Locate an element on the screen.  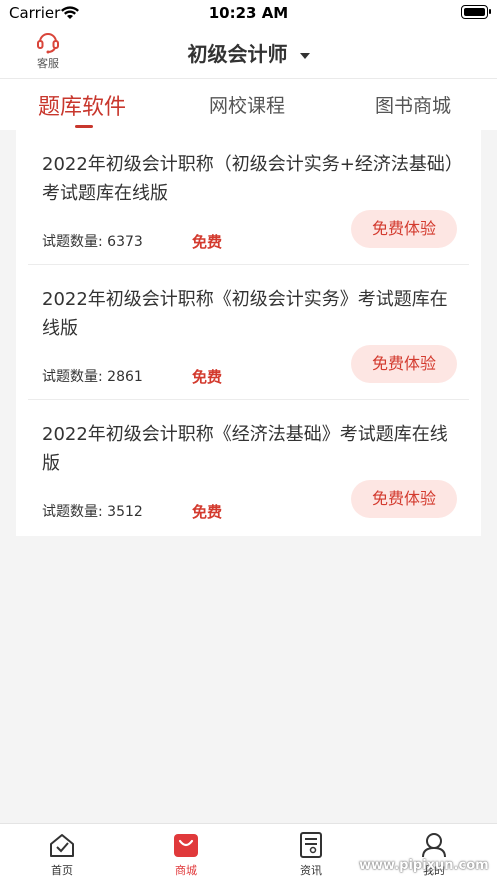
nav-bar: 客服 初级会计师 is located at coordinates (248, 52).